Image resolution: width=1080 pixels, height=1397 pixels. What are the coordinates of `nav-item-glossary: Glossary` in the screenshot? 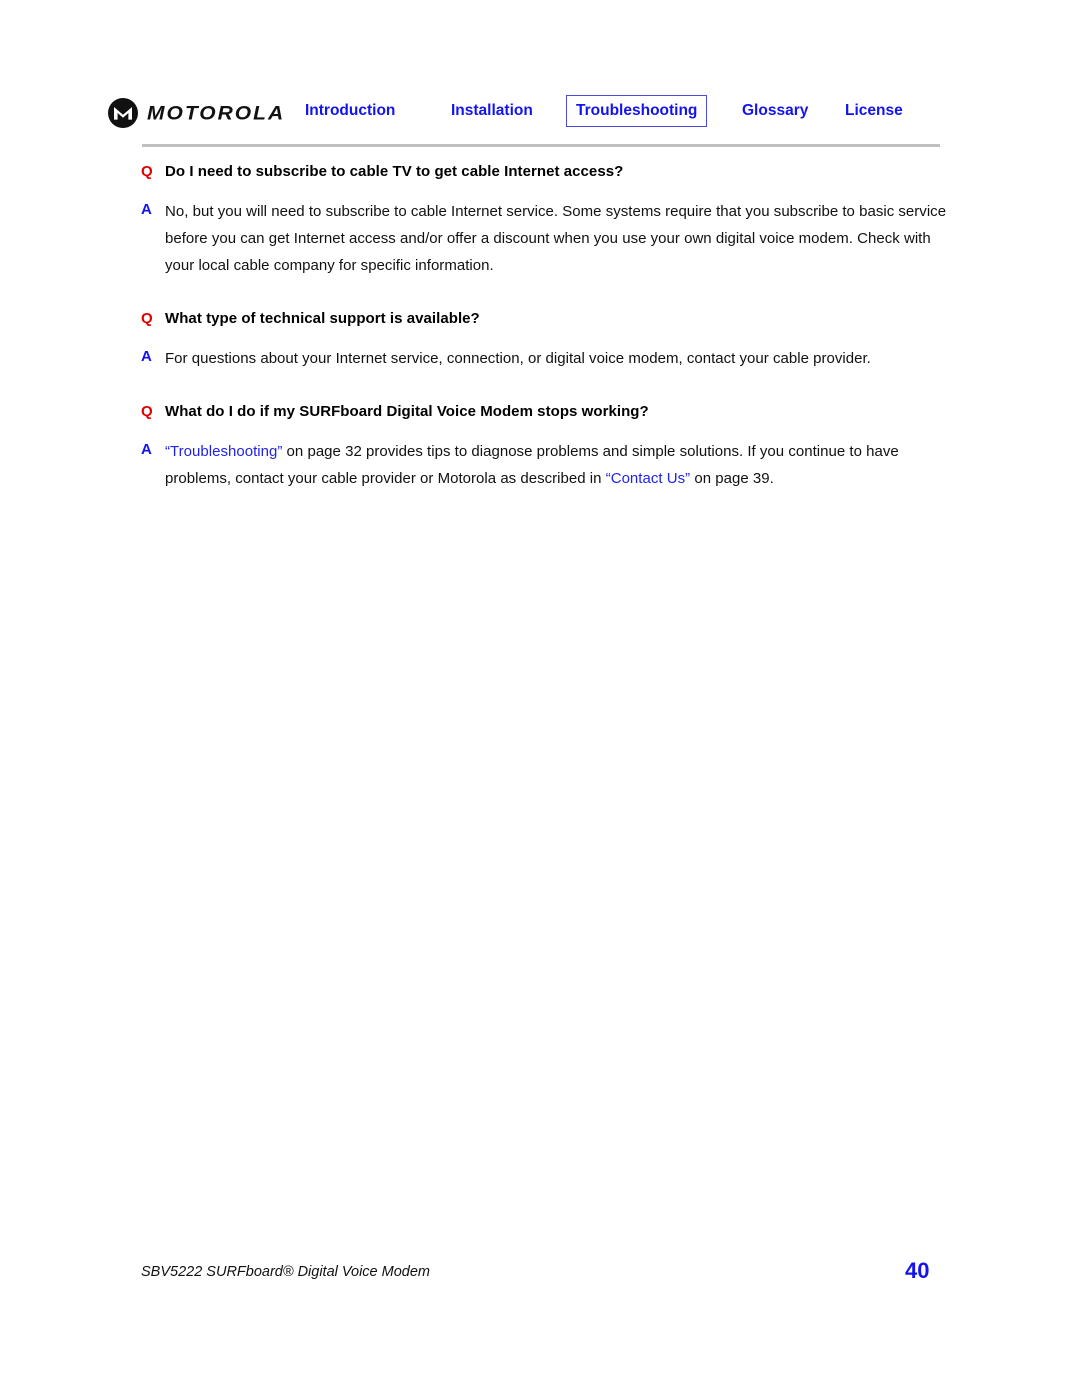 It's located at (775, 110).